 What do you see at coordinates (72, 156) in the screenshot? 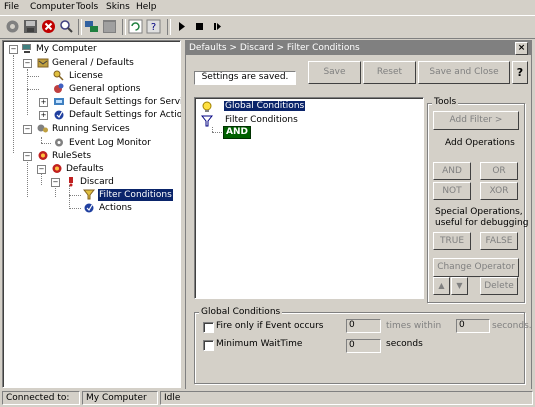
I see `tree-label: RuleSets` at bounding box center [72, 156].